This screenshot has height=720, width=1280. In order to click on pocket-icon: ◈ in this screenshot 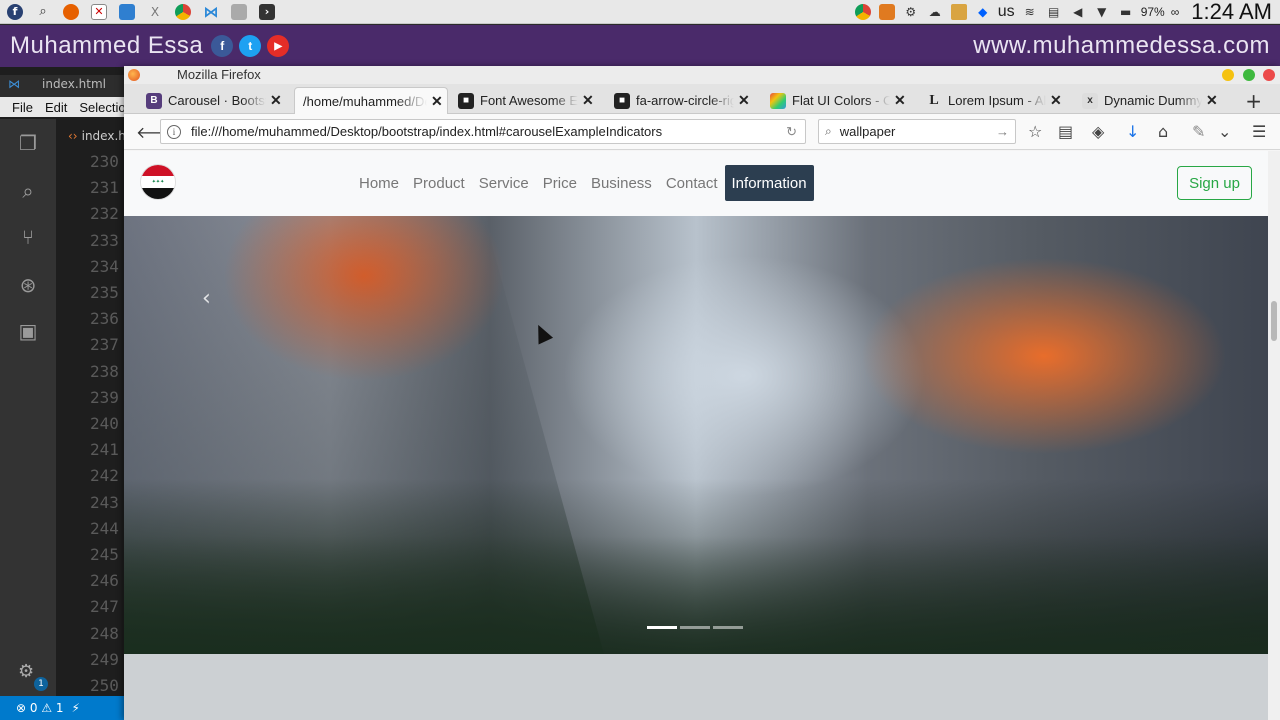, I will do `click(1098, 131)`.